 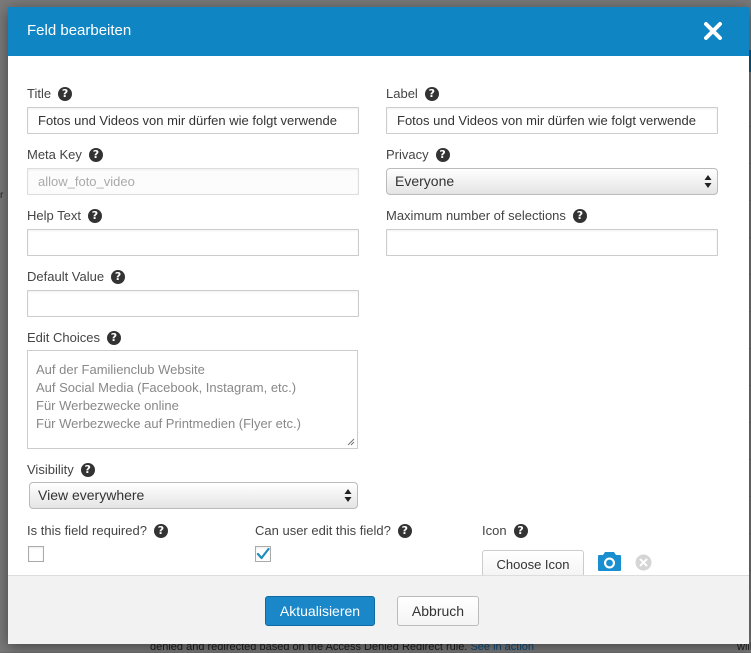 I want to click on checkmark-icon, so click(x=263, y=553).